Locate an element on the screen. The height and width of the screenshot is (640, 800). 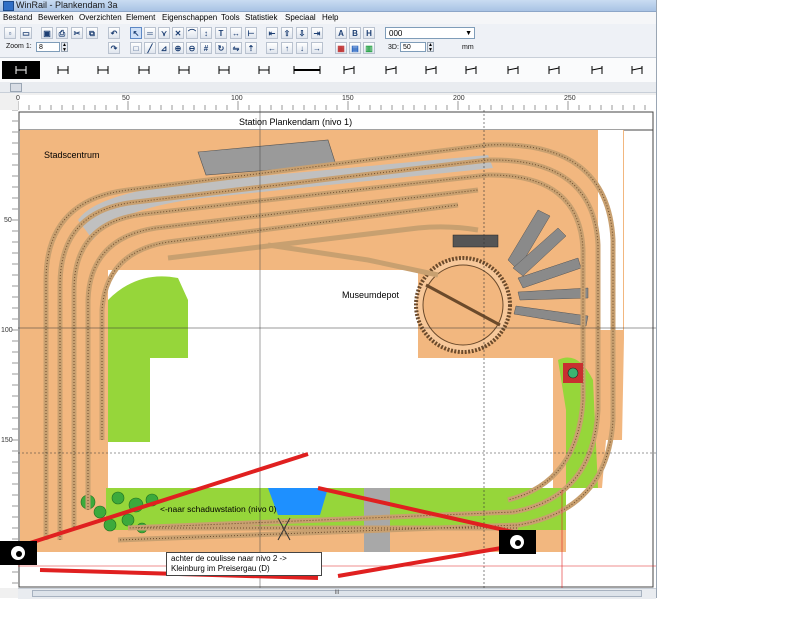
cut-icon: ✂ is located at coordinates (77, 33).